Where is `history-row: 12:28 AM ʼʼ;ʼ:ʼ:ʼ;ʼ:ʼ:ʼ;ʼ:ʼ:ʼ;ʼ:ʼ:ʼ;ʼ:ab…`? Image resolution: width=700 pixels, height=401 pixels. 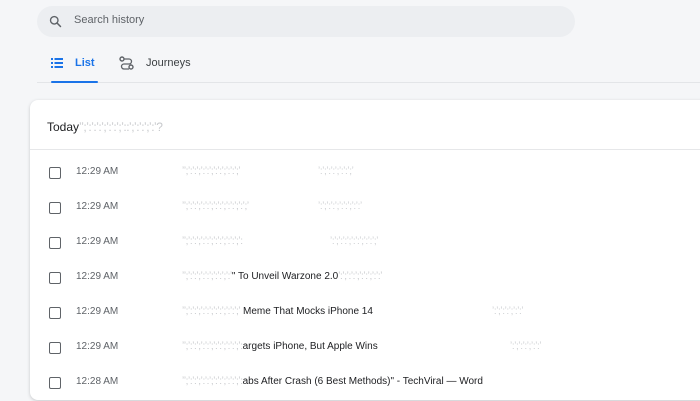 history-row: 12:28 AM ʼʼ;ʼ:ʼ:ʼ;ʼ:ʼ:ʼ;ʼ:ʼ:ʼ;ʼ:ʼ:ʼ;ʼ:ab… is located at coordinates (365, 383).